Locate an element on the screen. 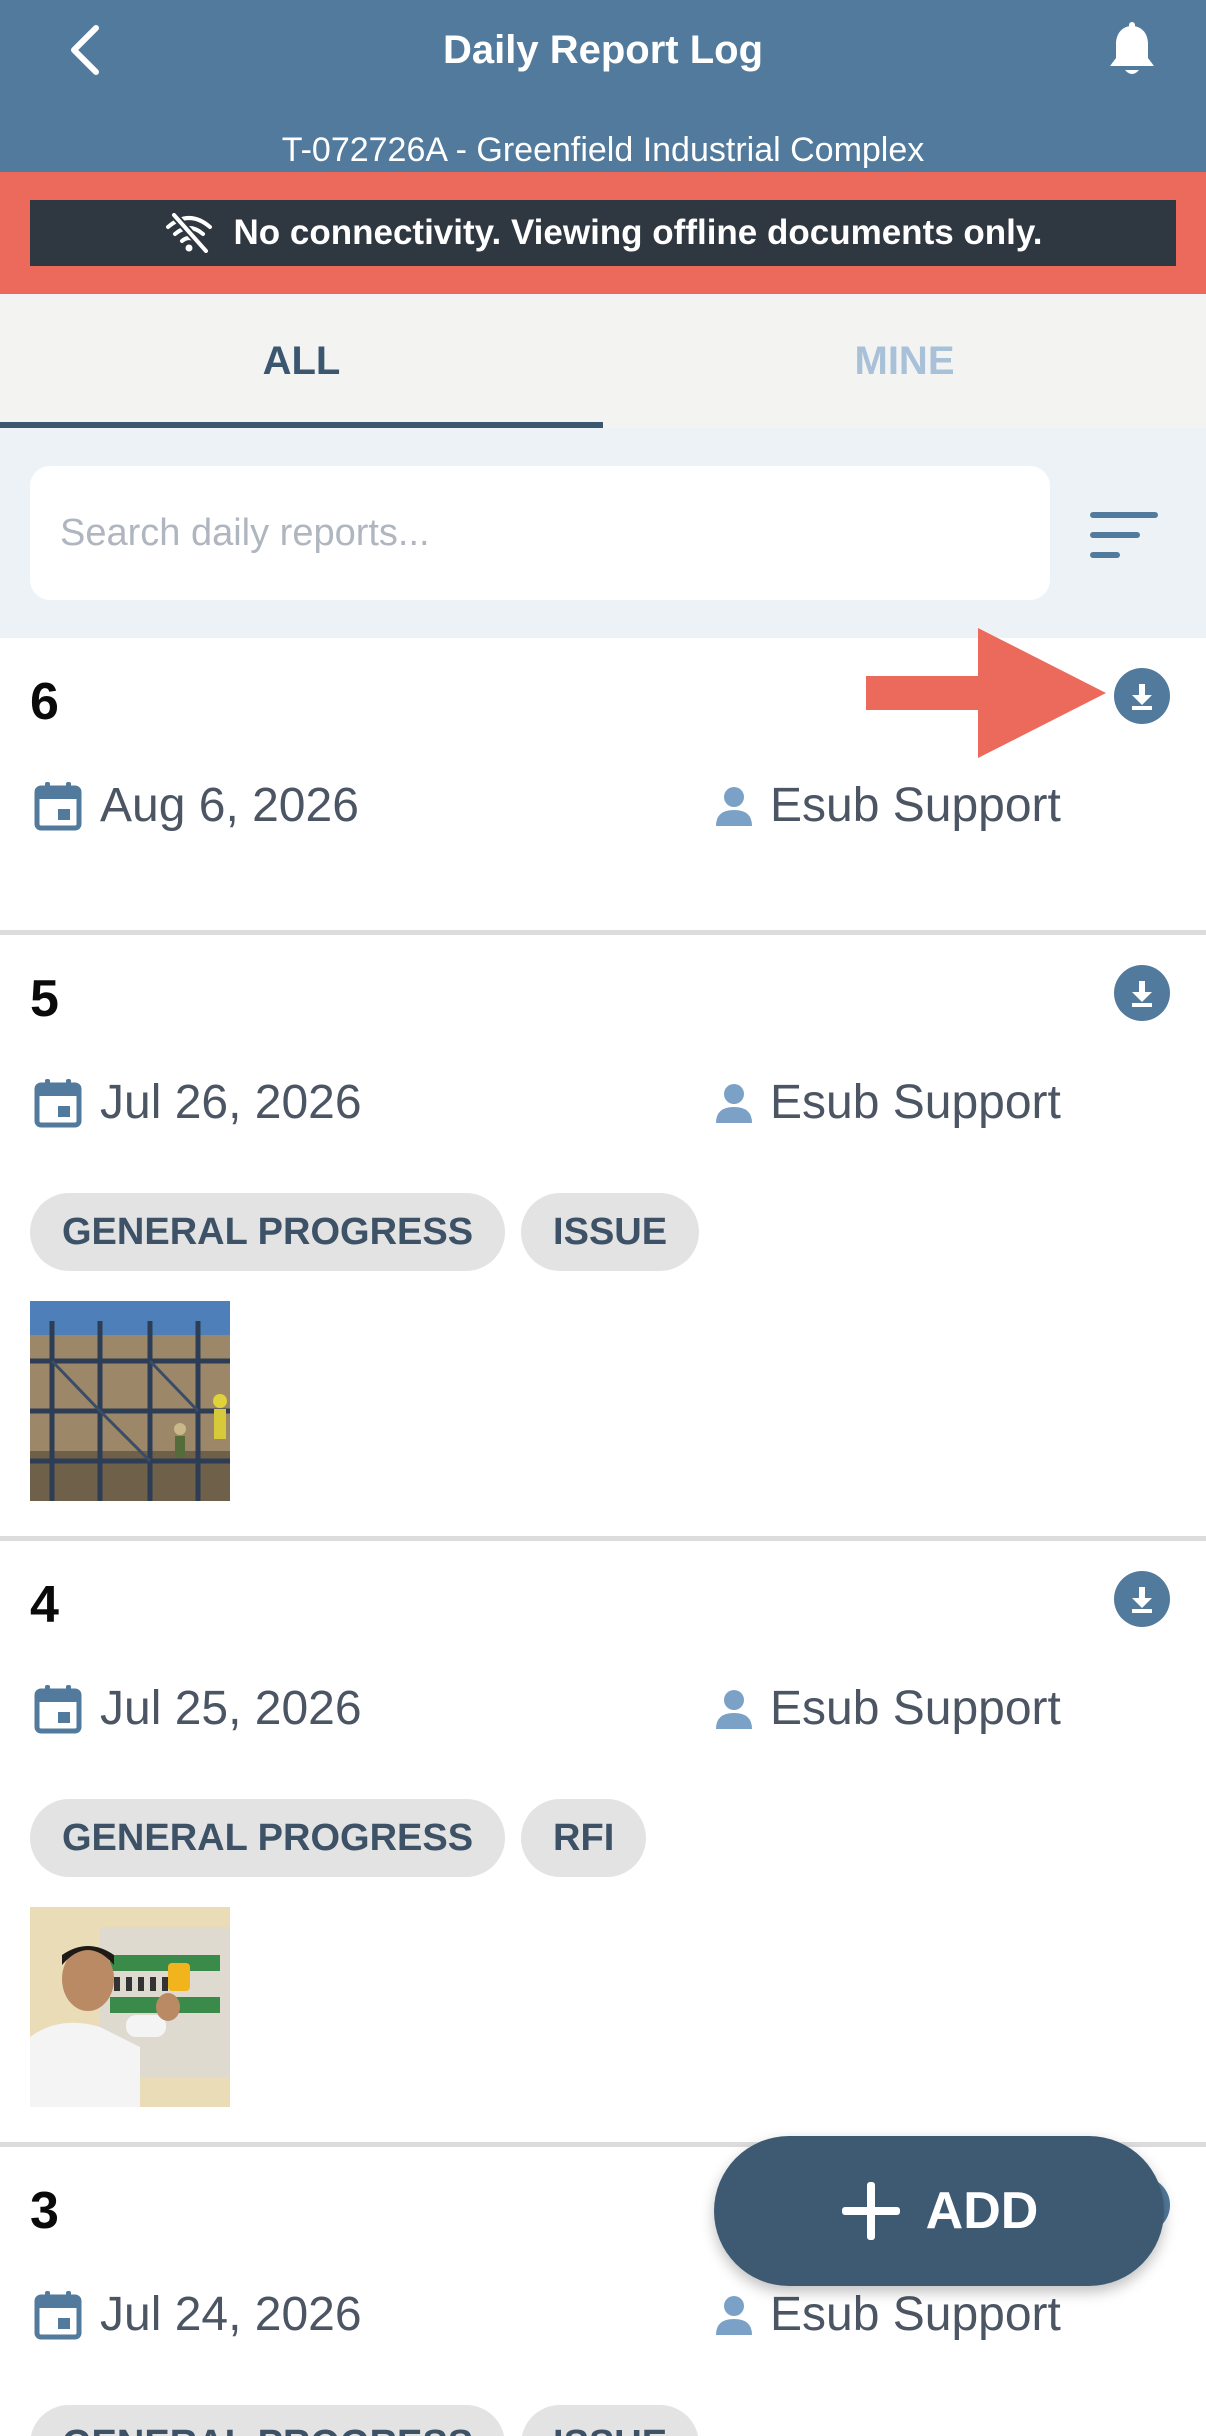 The width and height of the screenshot is (1206, 2436). tab-mine: MINE is located at coordinates (904, 361).